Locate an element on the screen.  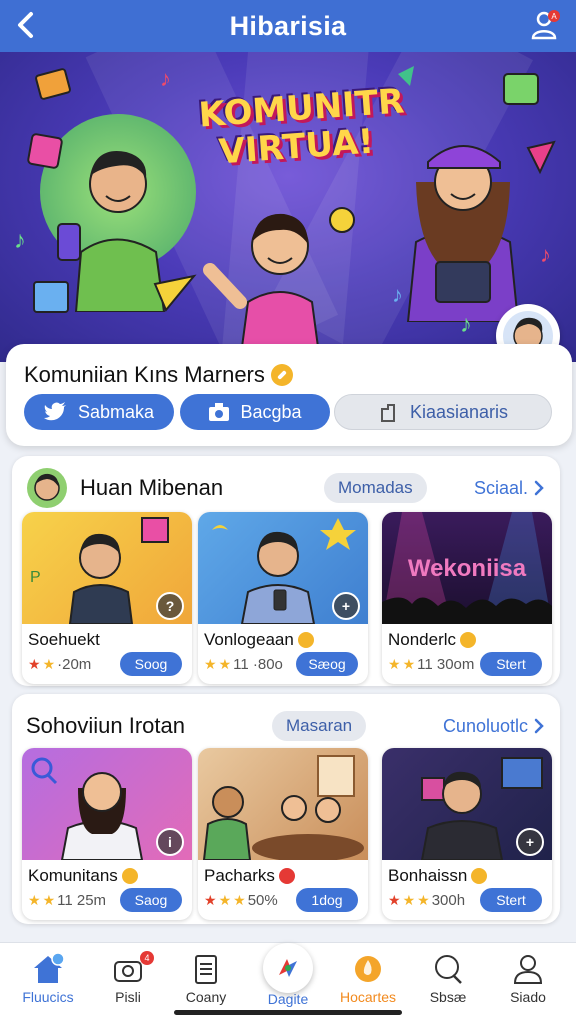
content-tile: + Vonlogeaan ★ ★ 11 ·80o Sæog is located at coordinates (283, 598).